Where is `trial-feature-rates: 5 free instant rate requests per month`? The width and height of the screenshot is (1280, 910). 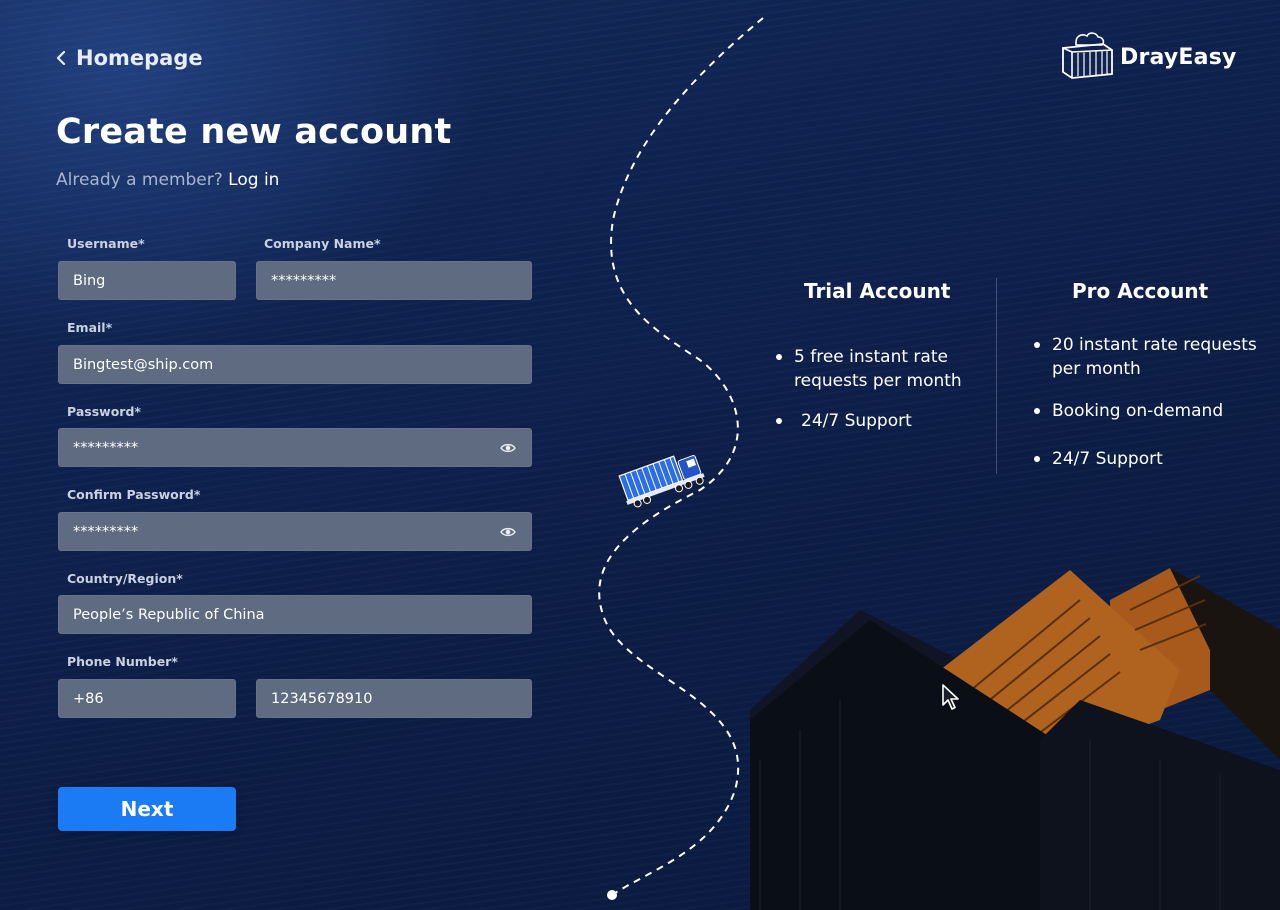
trial-feature-rates: 5 free instant rate requests per month is located at coordinates (869, 369).